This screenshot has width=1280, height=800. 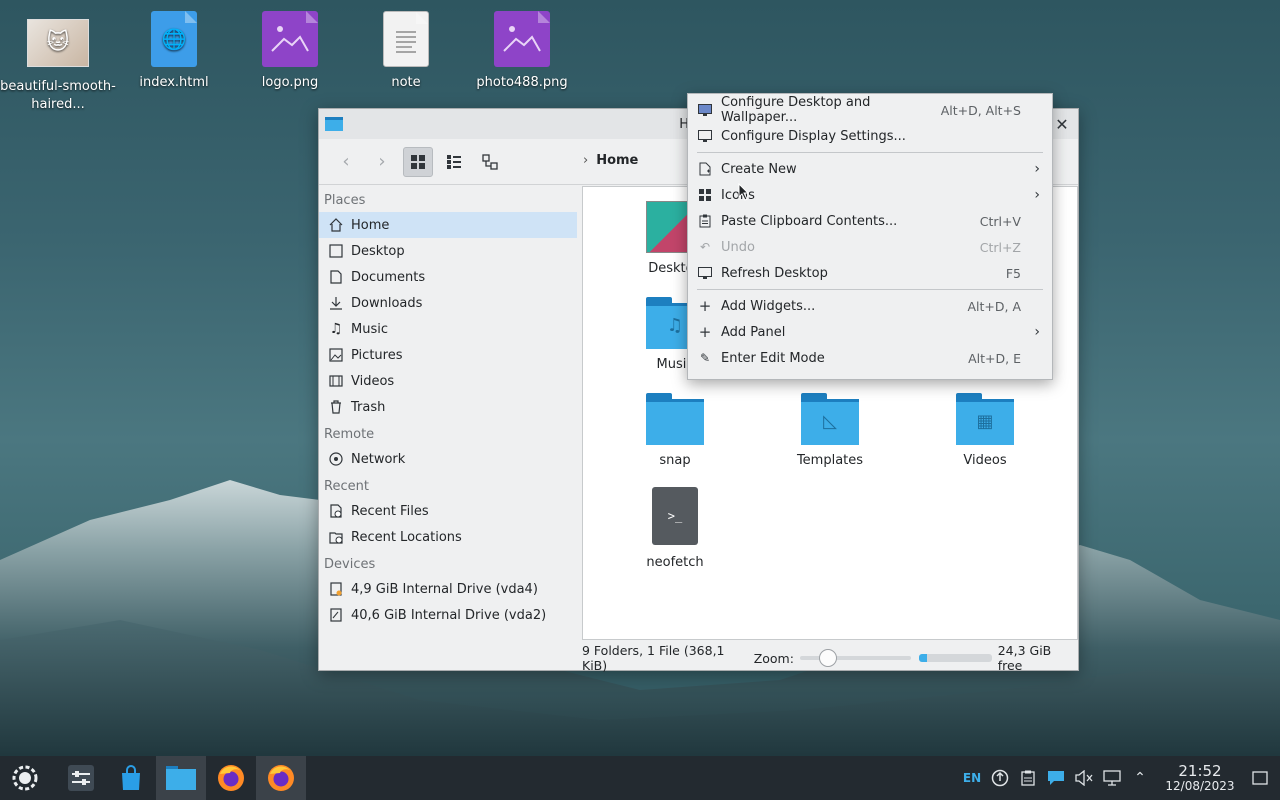 What do you see at coordinates (617, 160) in the screenshot?
I see `breadcrumb-home: Home` at bounding box center [617, 160].